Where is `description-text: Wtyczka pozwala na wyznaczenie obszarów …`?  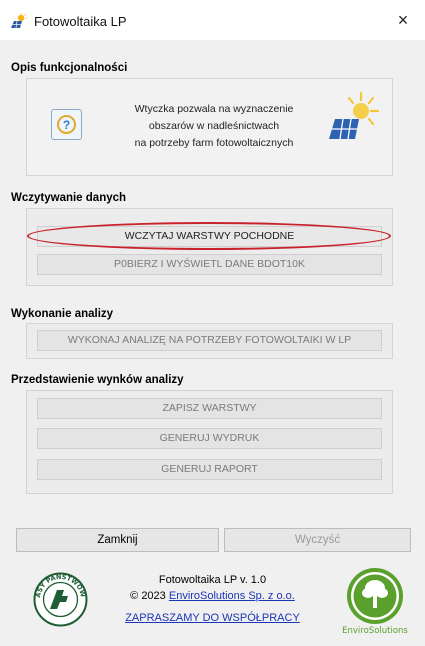
description-text: Wtyczka pozwala na wyznaczenie obszarów … is located at coordinates (214, 126).